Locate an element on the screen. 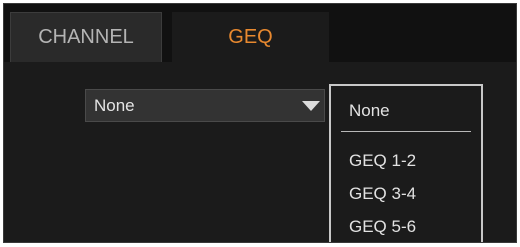  chevron-down-icon is located at coordinates (311, 106).